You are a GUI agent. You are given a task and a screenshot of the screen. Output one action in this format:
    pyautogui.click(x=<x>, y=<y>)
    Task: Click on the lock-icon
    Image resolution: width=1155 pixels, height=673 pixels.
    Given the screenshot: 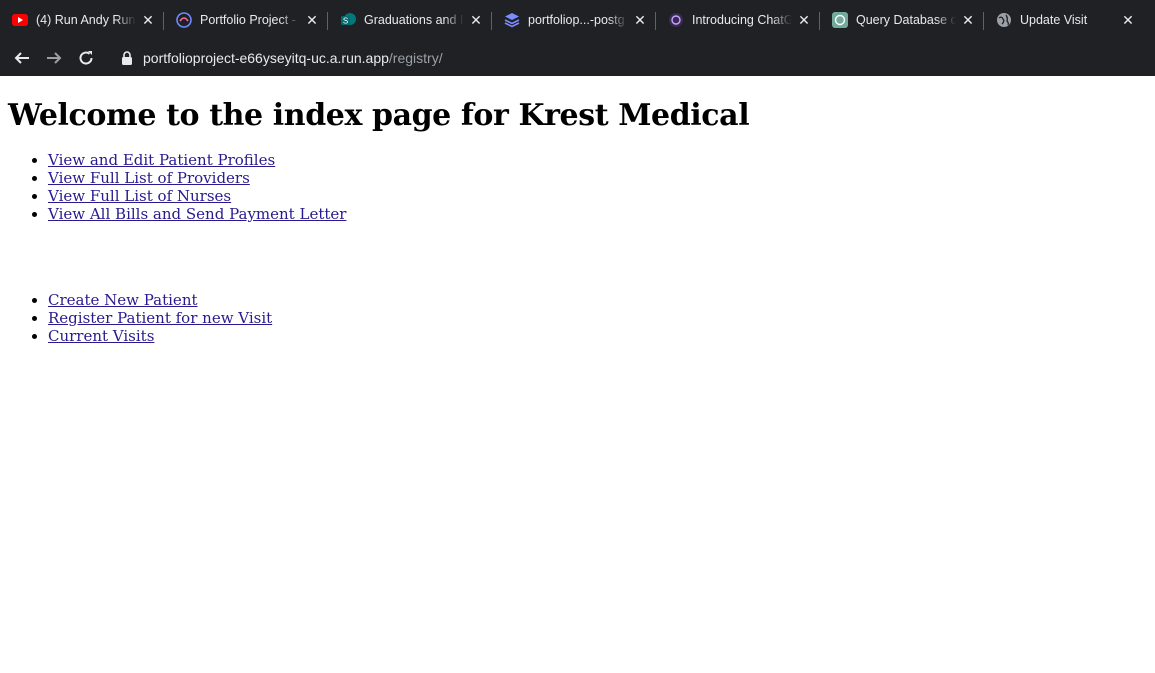 What is the action you would take?
    pyautogui.click(x=127, y=58)
    